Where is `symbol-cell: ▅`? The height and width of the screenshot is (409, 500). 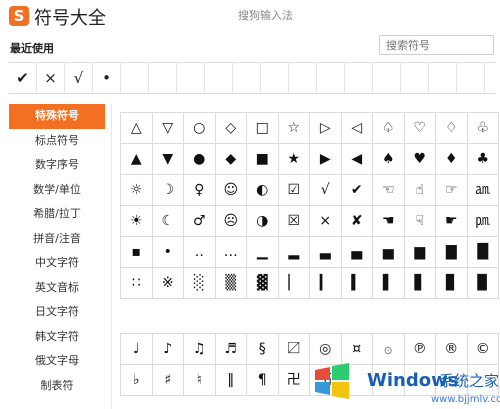
symbol-cell: ▅ is located at coordinates (389, 252).